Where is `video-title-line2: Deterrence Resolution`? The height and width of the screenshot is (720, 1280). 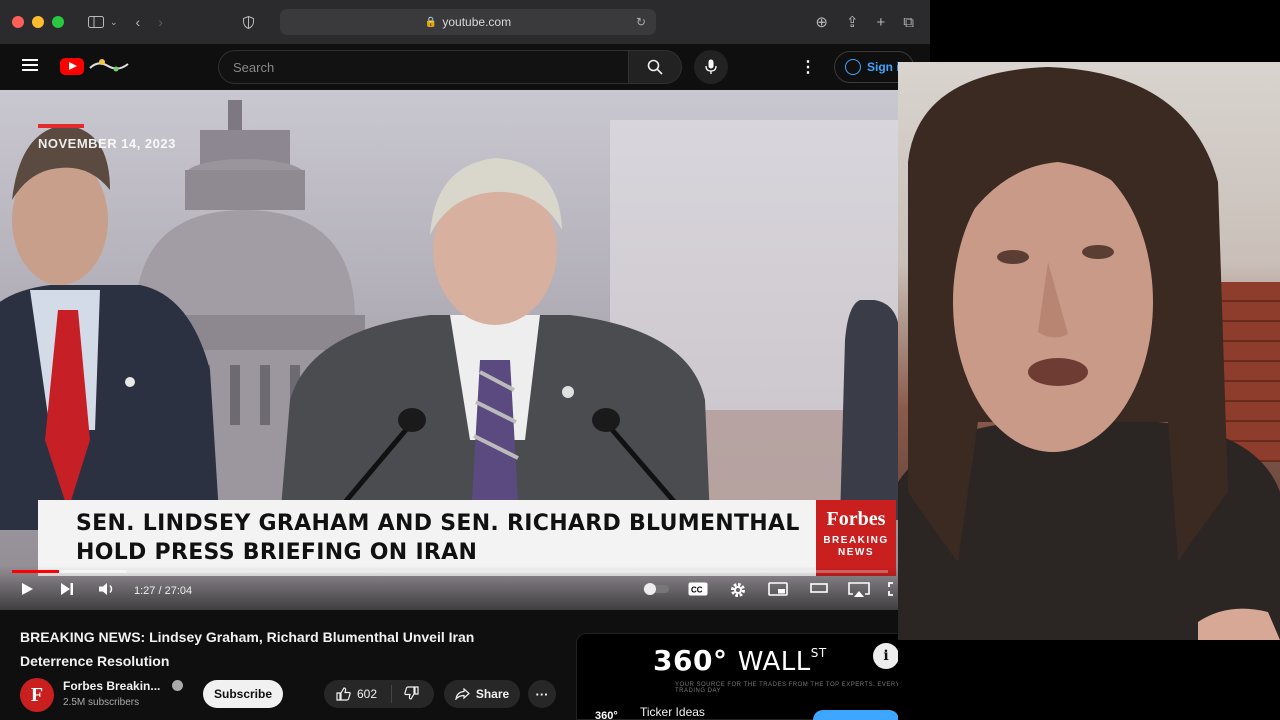 video-title-line2: Deterrence Resolution is located at coordinates (95, 661).